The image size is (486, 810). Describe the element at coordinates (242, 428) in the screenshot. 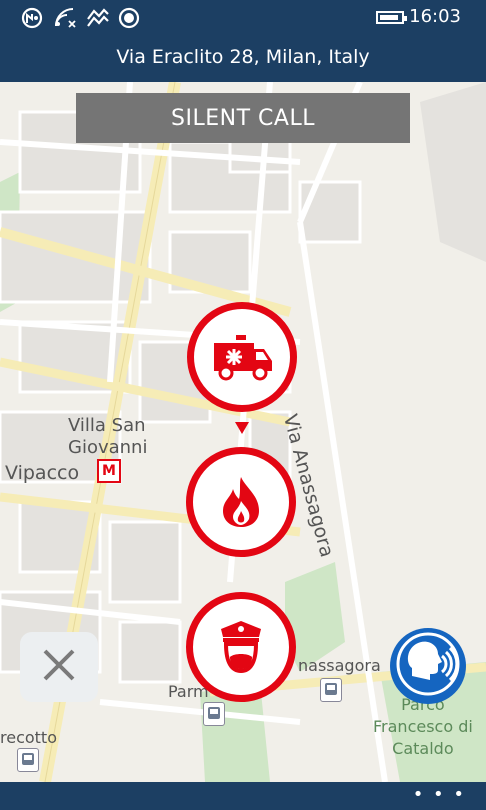

I see `location-pin-tip` at that location.